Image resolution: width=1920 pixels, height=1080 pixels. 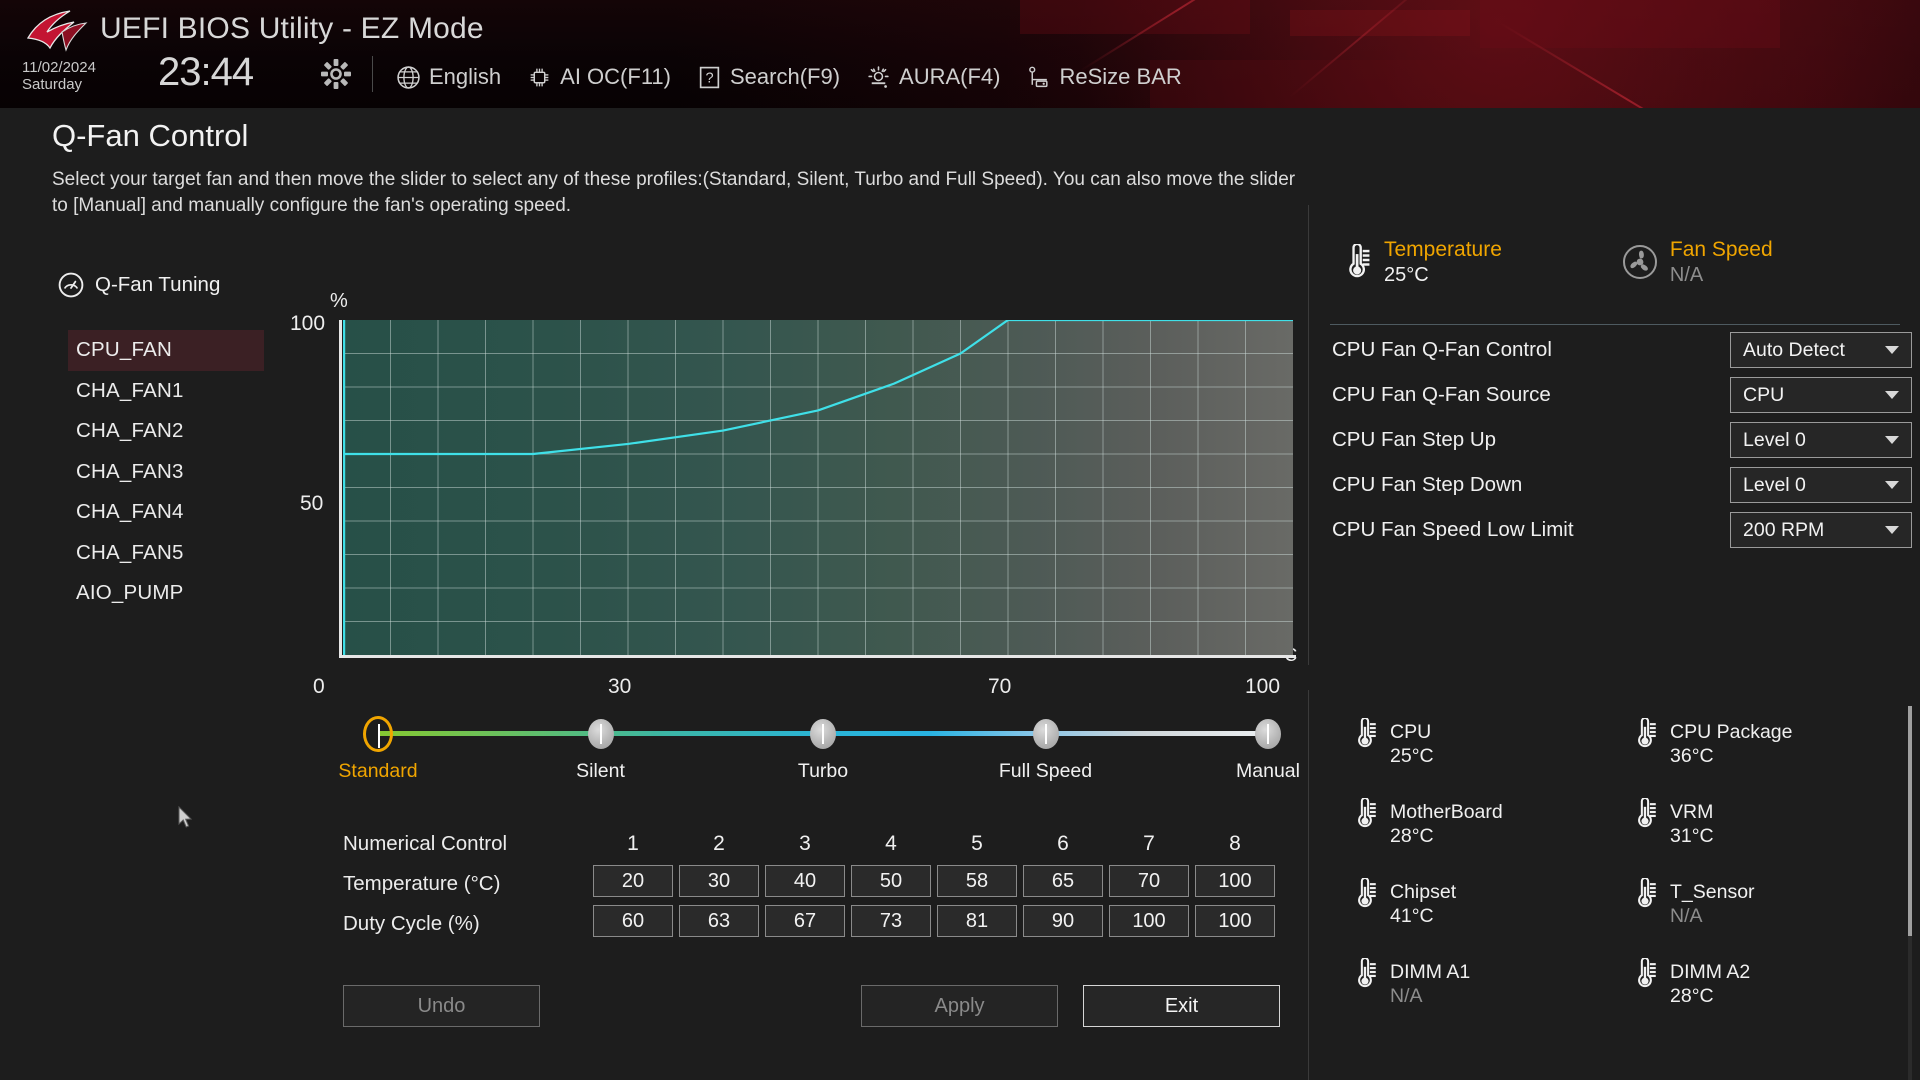 What do you see at coordinates (1045, 734) in the screenshot?
I see `slider-knob-full-speed` at bounding box center [1045, 734].